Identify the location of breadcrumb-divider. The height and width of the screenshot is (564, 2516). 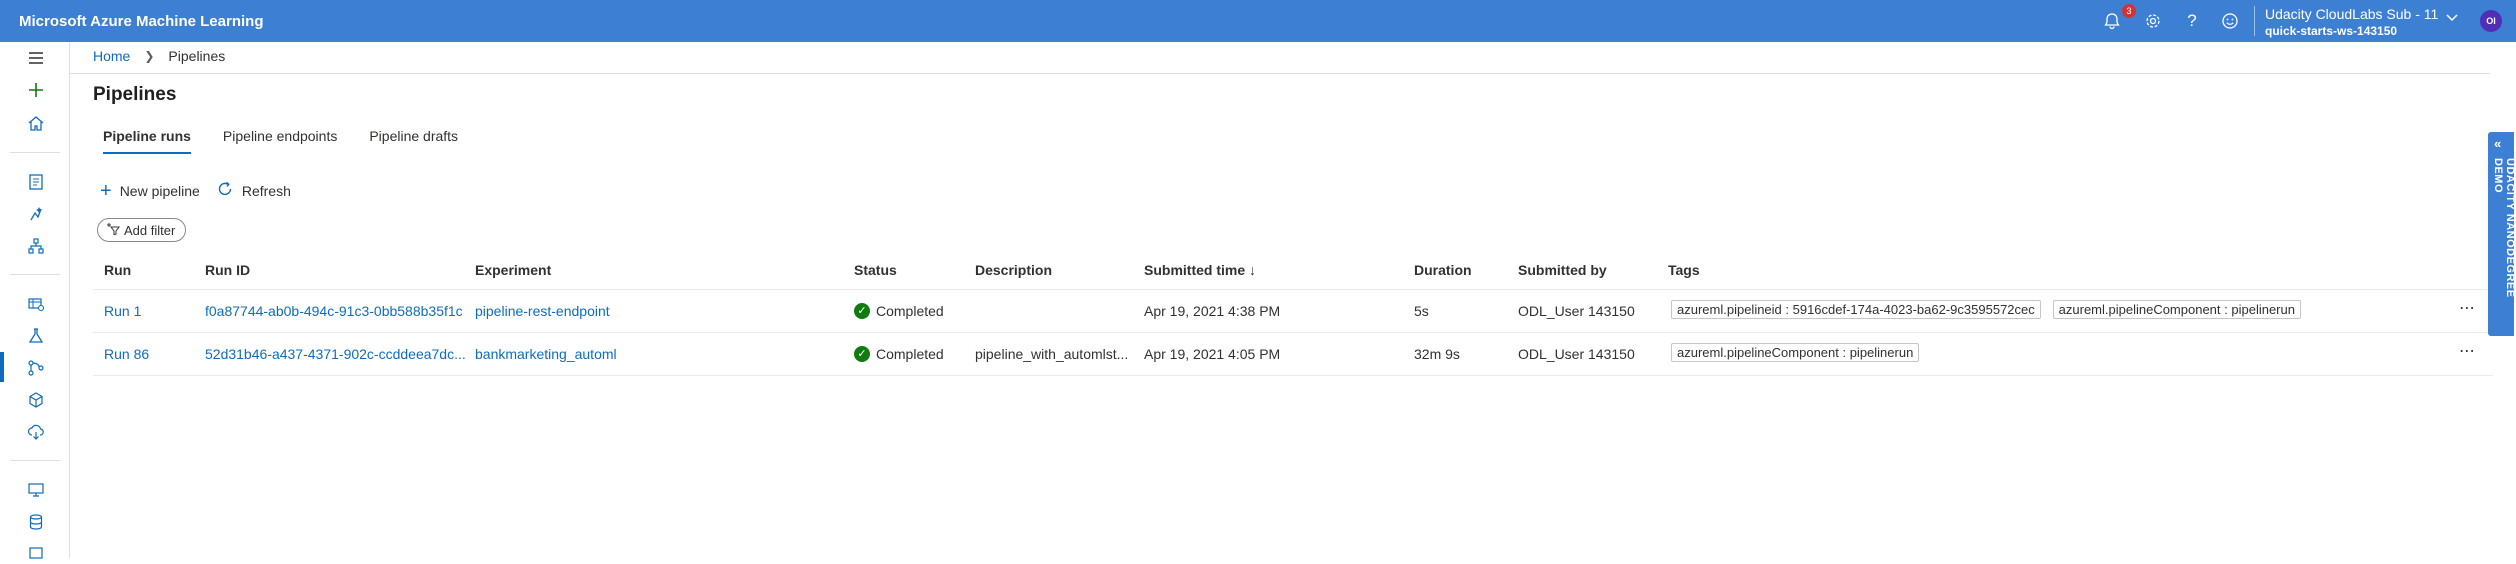
(1280, 73).